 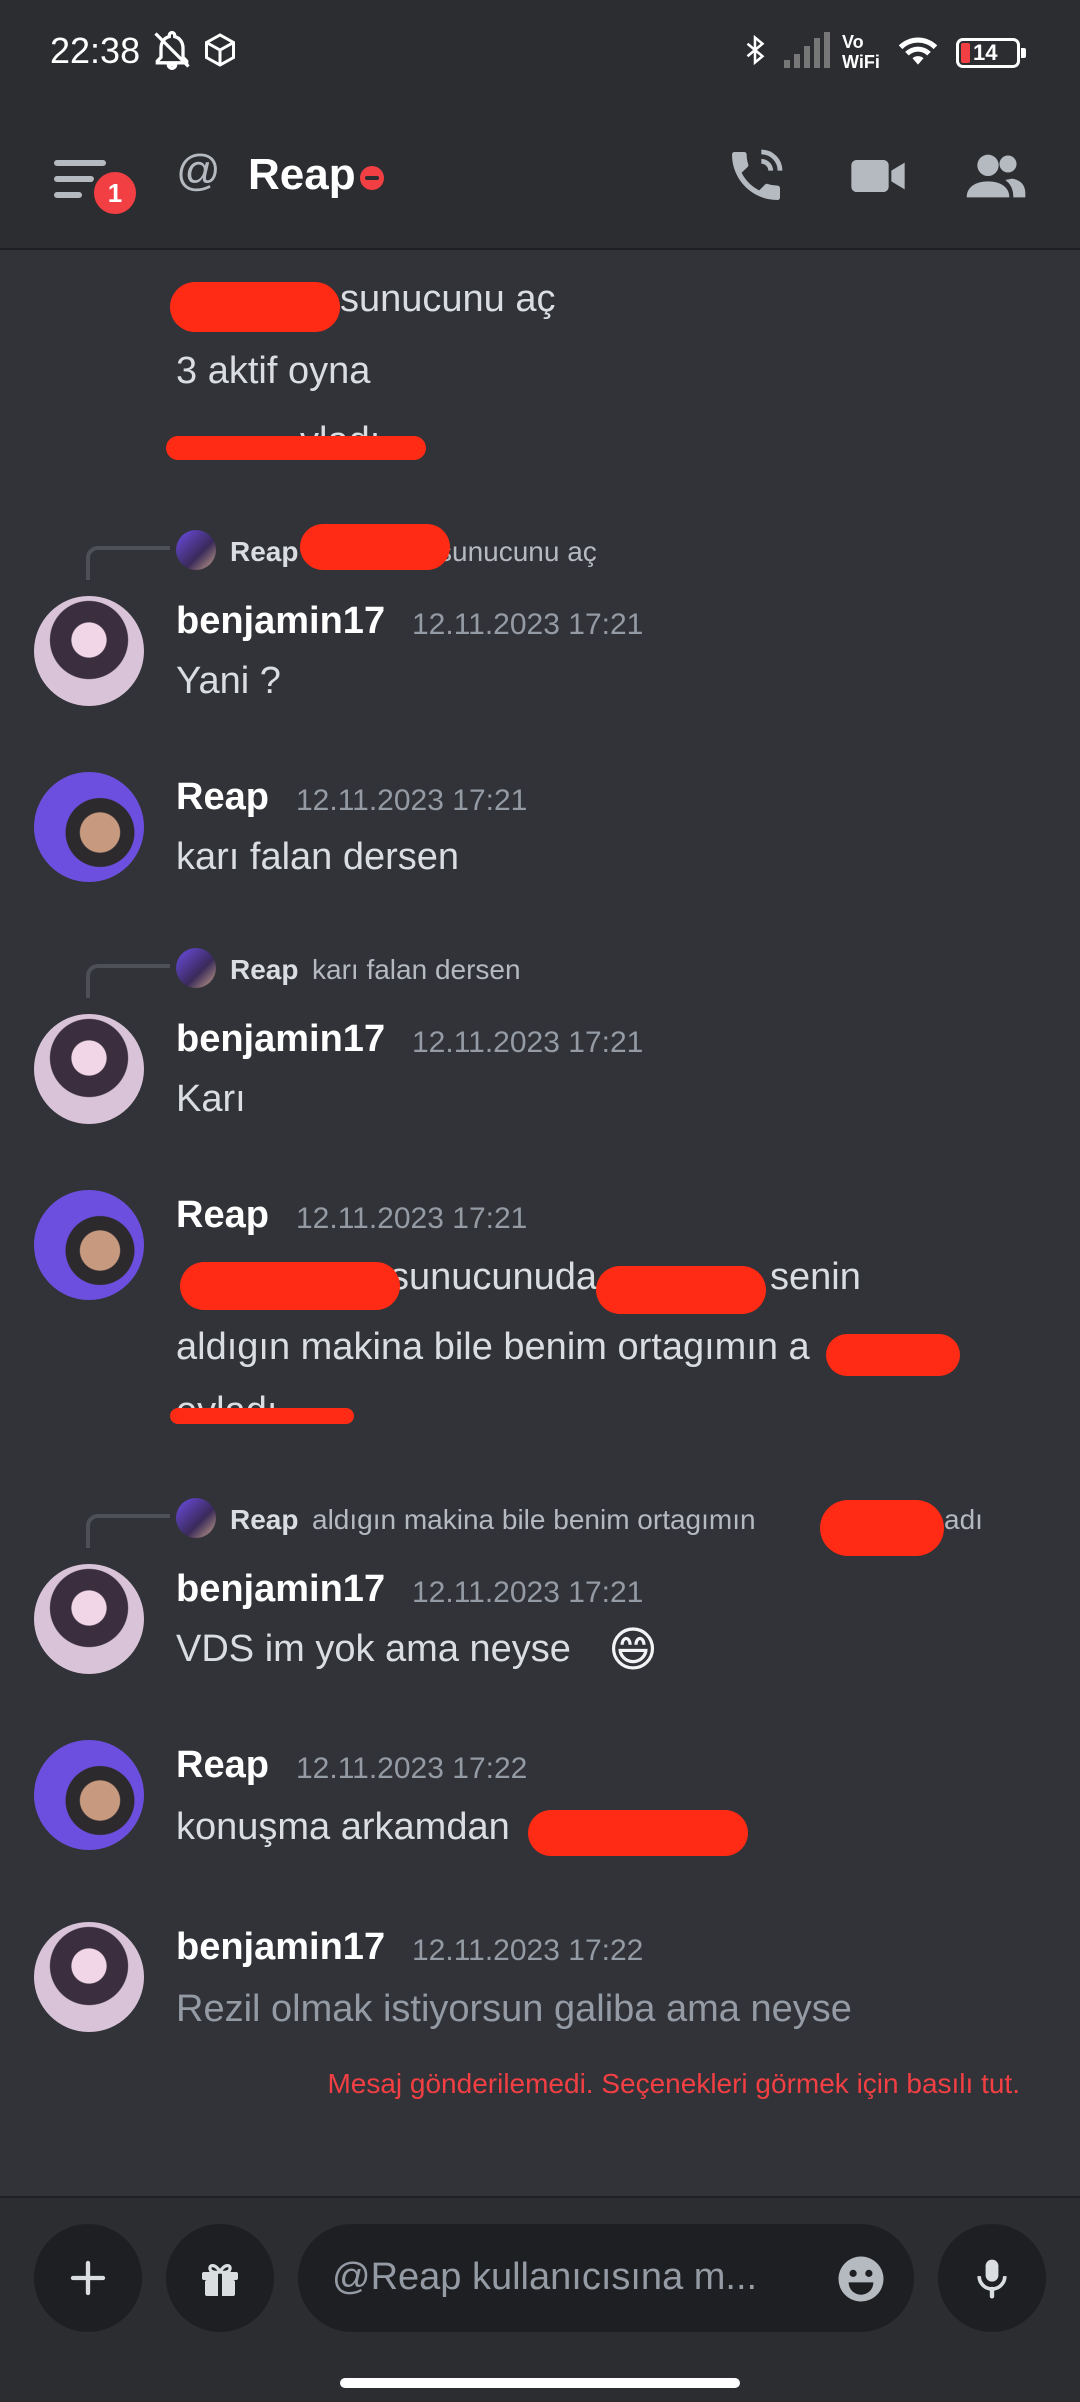 I want to click on reply-text: karı falan dersen, so click(x=416, y=970).